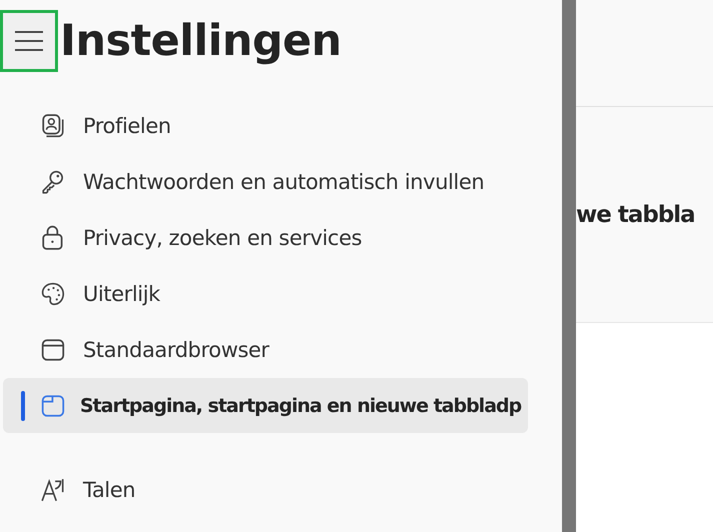 The image size is (713, 532). I want to click on sidebar-item: Wachtwoorden en automatisch invullen, so click(265, 181).